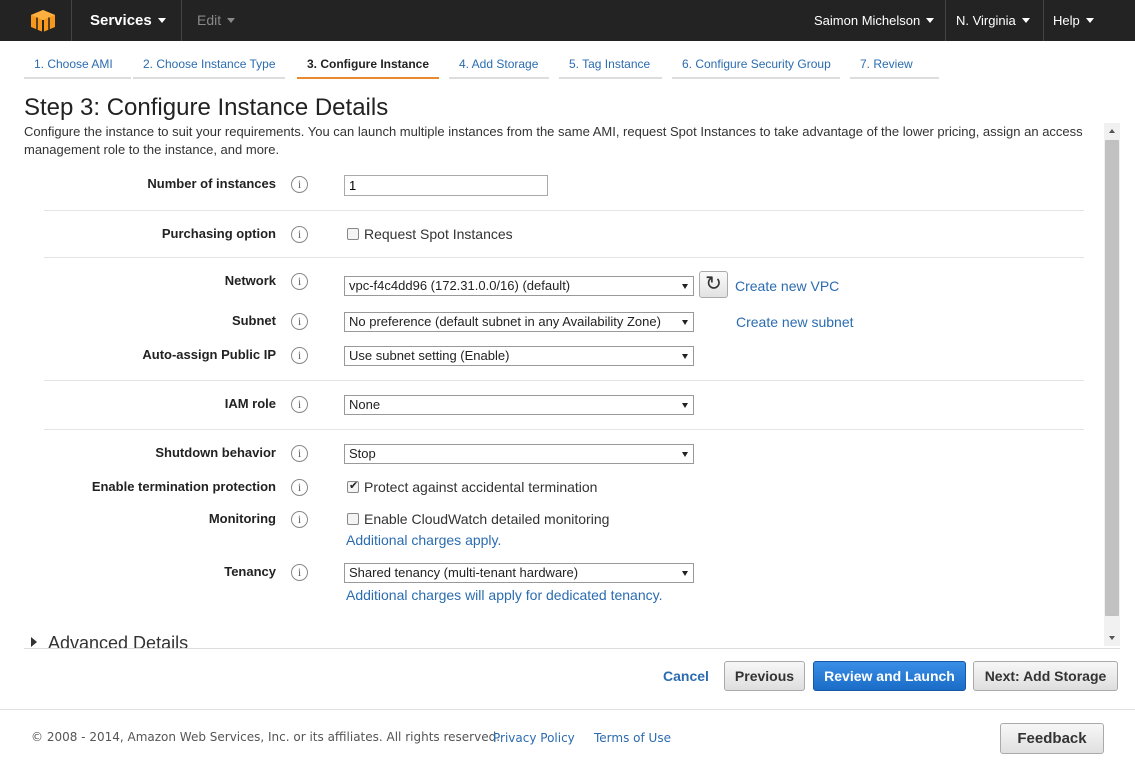  Describe the element at coordinates (365, 404) in the screenshot. I see `iam-role-select-value: None` at that location.